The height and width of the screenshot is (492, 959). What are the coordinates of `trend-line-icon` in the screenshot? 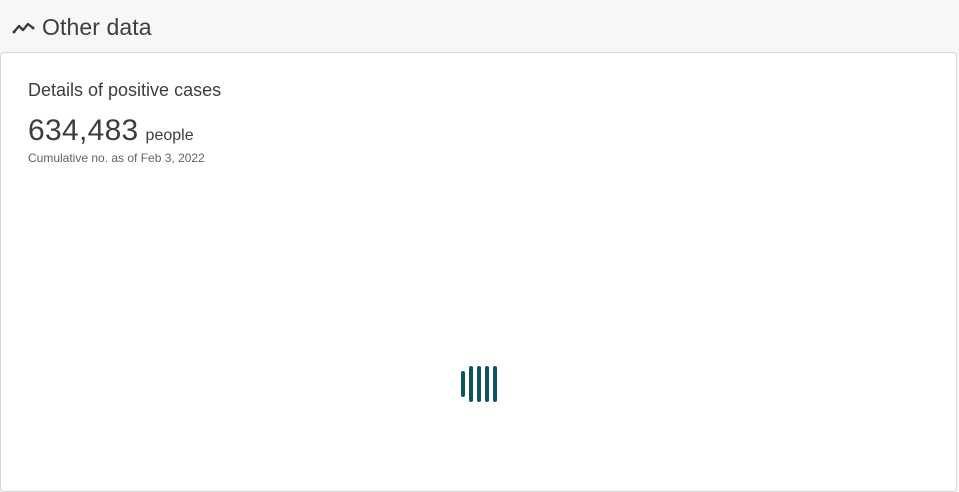 It's located at (24, 27).